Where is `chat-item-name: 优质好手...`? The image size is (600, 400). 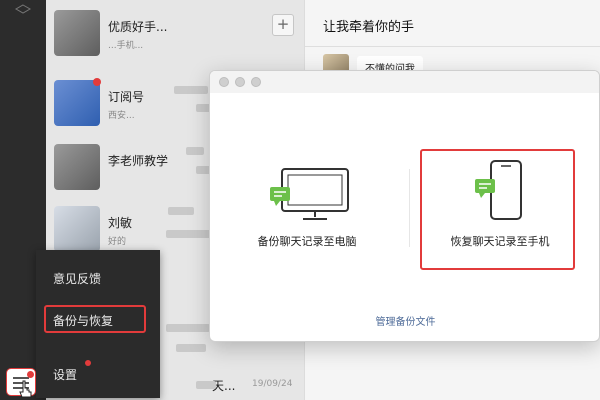
chat-item-name: 优质好手... is located at coordinates (138, 27).